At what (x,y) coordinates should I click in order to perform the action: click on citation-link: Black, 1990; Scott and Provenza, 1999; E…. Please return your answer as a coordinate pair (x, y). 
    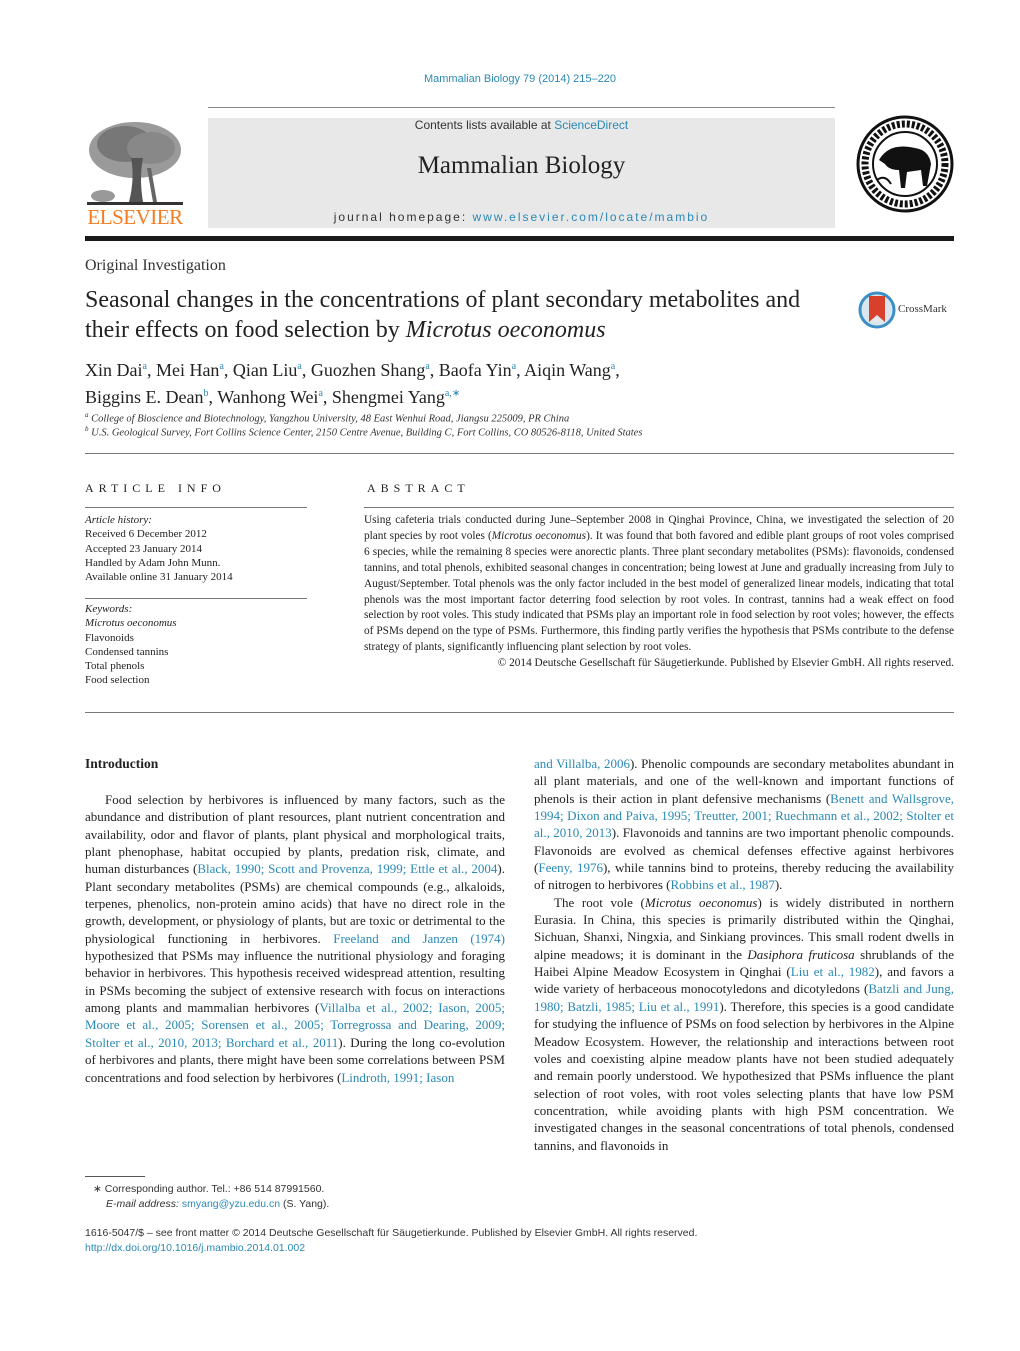
    Looking at the image, I should click on (347, 868).